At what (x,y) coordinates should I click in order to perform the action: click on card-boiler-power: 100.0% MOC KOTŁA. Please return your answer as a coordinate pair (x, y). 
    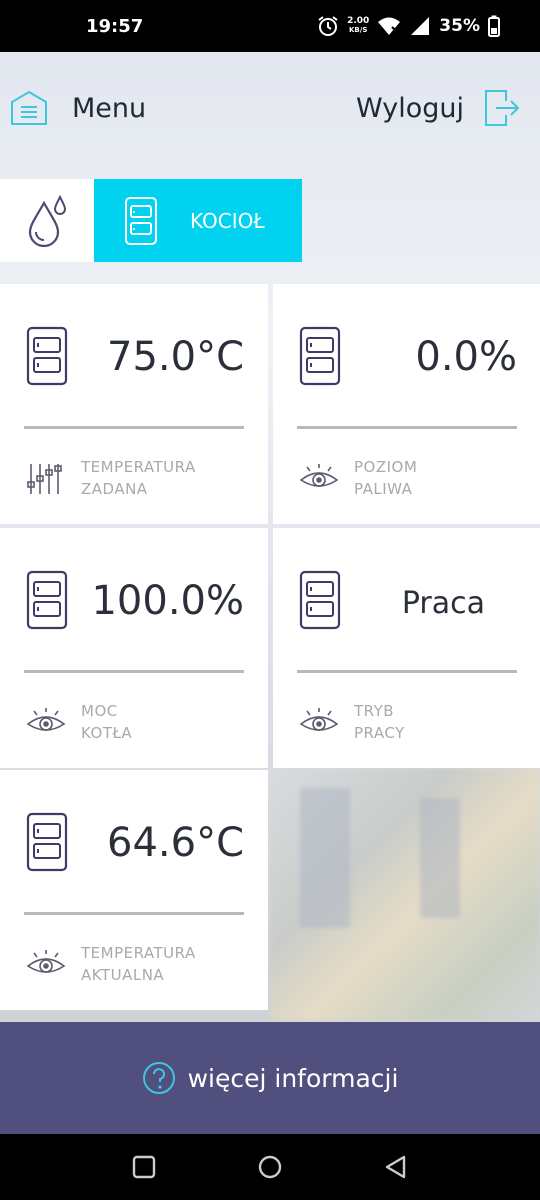
    Looking at the image, I should click on (134, 648).